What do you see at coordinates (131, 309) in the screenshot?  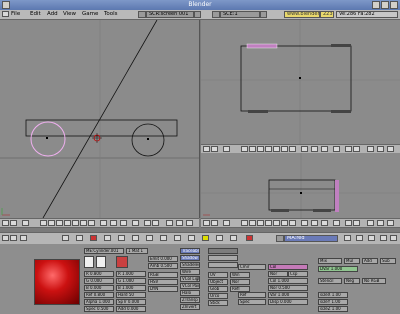 I see `param-add: Add 0.000` at bounding box center [131, 309].